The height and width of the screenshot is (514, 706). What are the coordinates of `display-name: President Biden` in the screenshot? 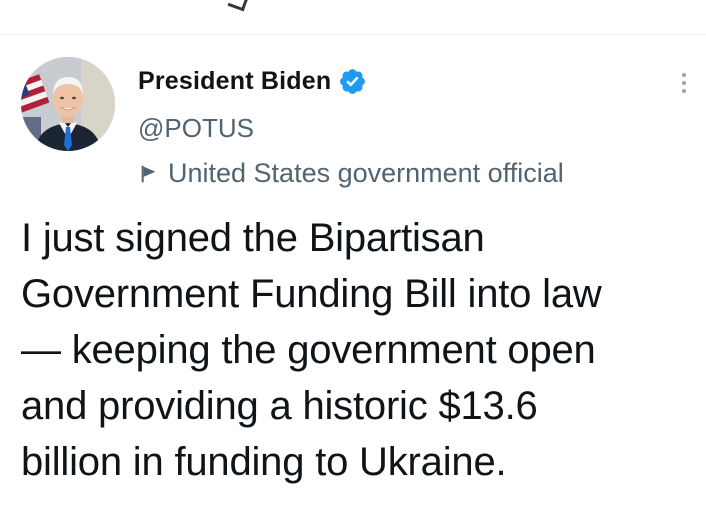 It's located at (234, 81).